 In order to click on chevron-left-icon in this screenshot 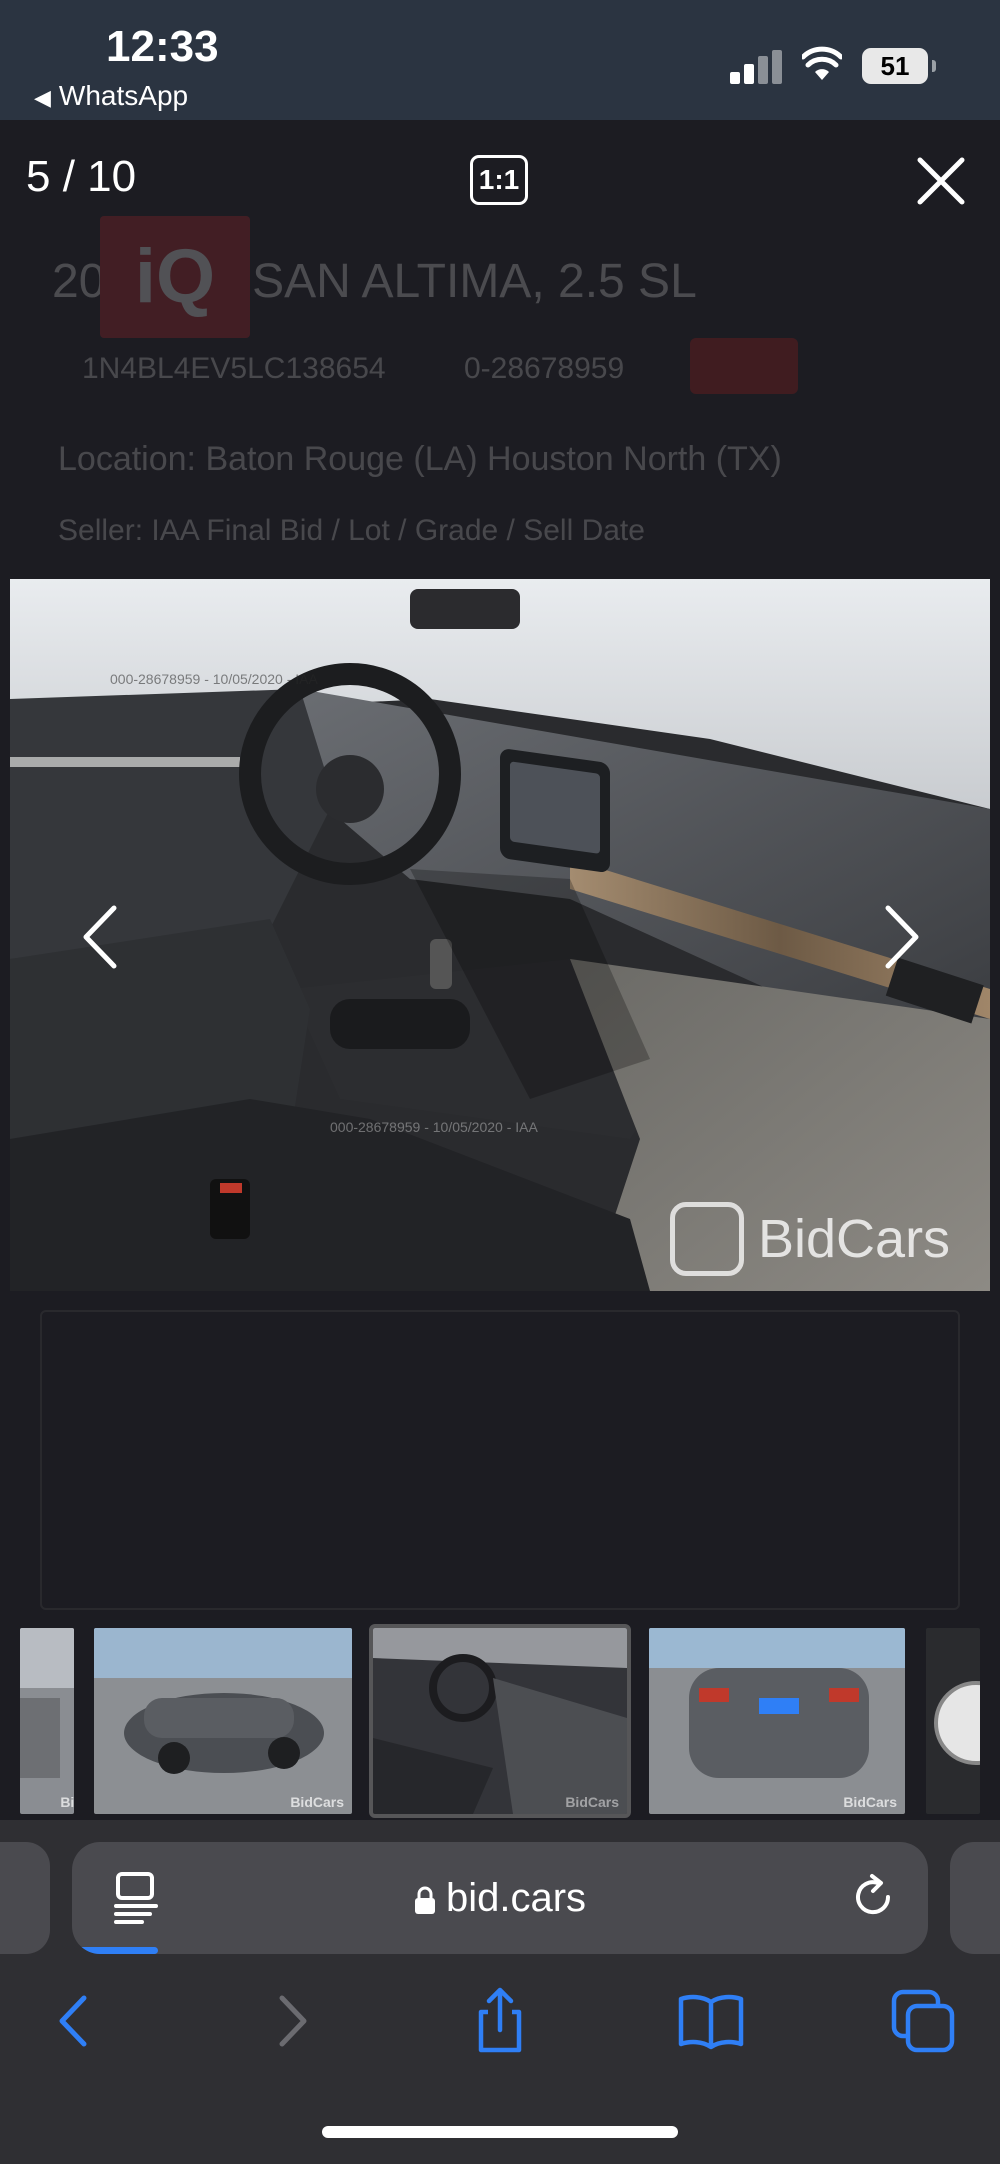, I will do `click(102, 937)`.